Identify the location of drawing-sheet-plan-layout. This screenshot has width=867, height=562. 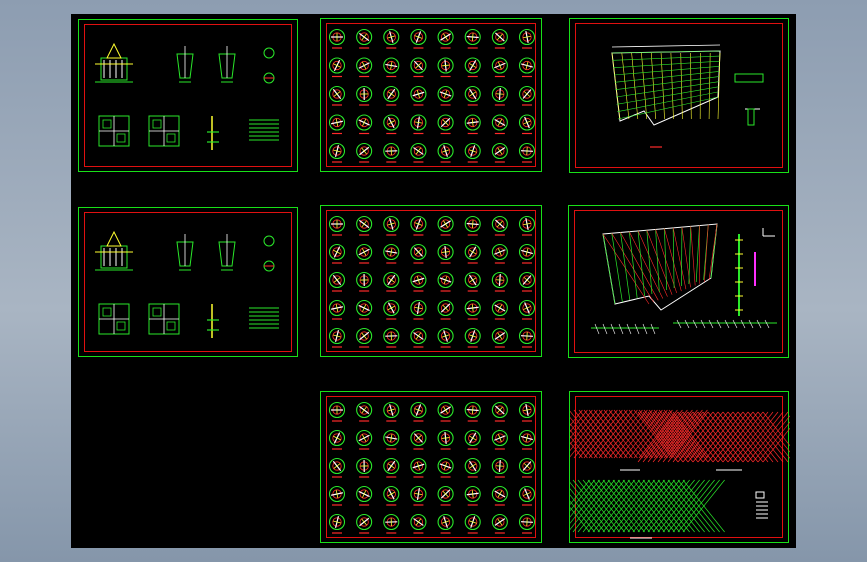
(679, 95).